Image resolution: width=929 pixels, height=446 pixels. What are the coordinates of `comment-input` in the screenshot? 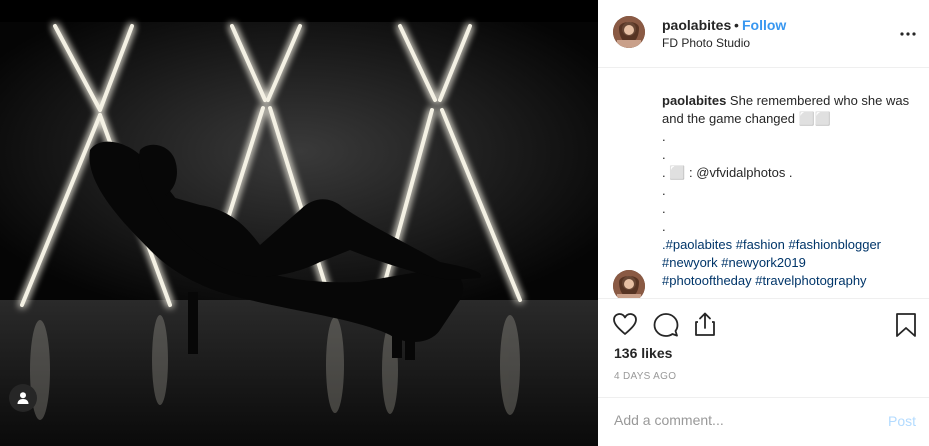 It's located at (739, 420).